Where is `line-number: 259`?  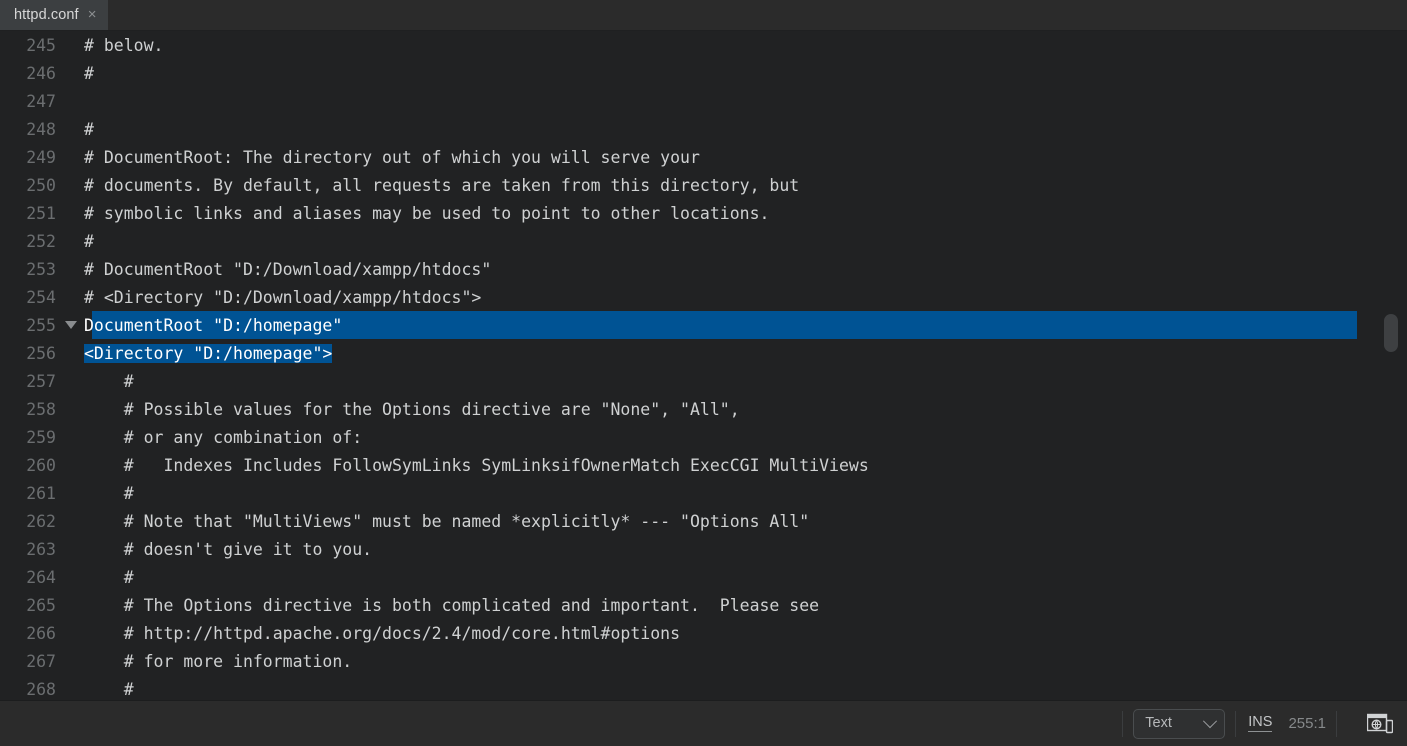
line-number: 259 is located at coordinates (41, 437).